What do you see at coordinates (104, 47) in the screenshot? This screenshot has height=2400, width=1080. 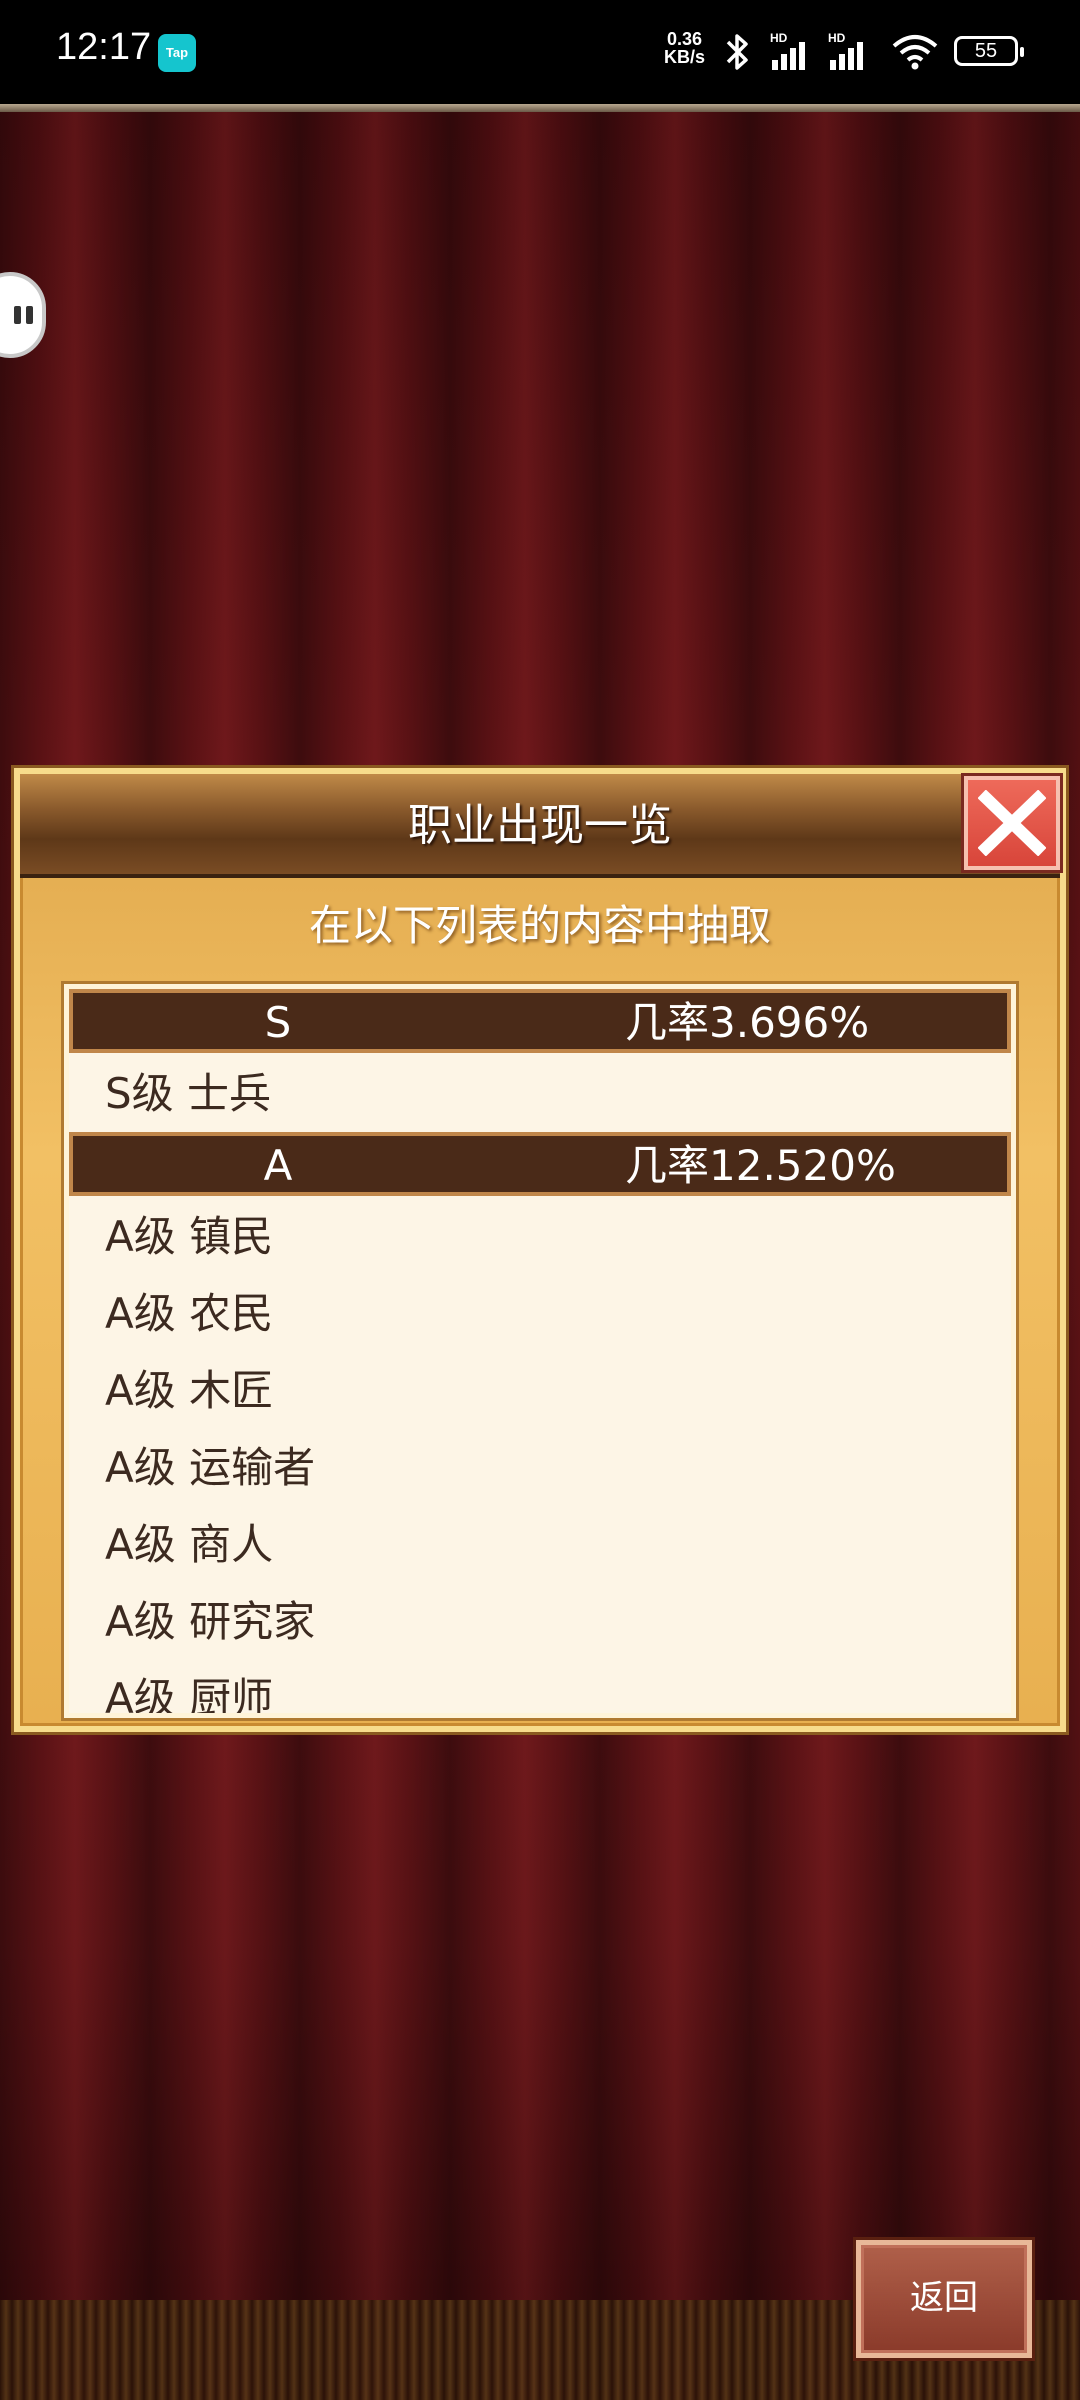 I see `status-time: 12:17` at bounding box center [104, 47].